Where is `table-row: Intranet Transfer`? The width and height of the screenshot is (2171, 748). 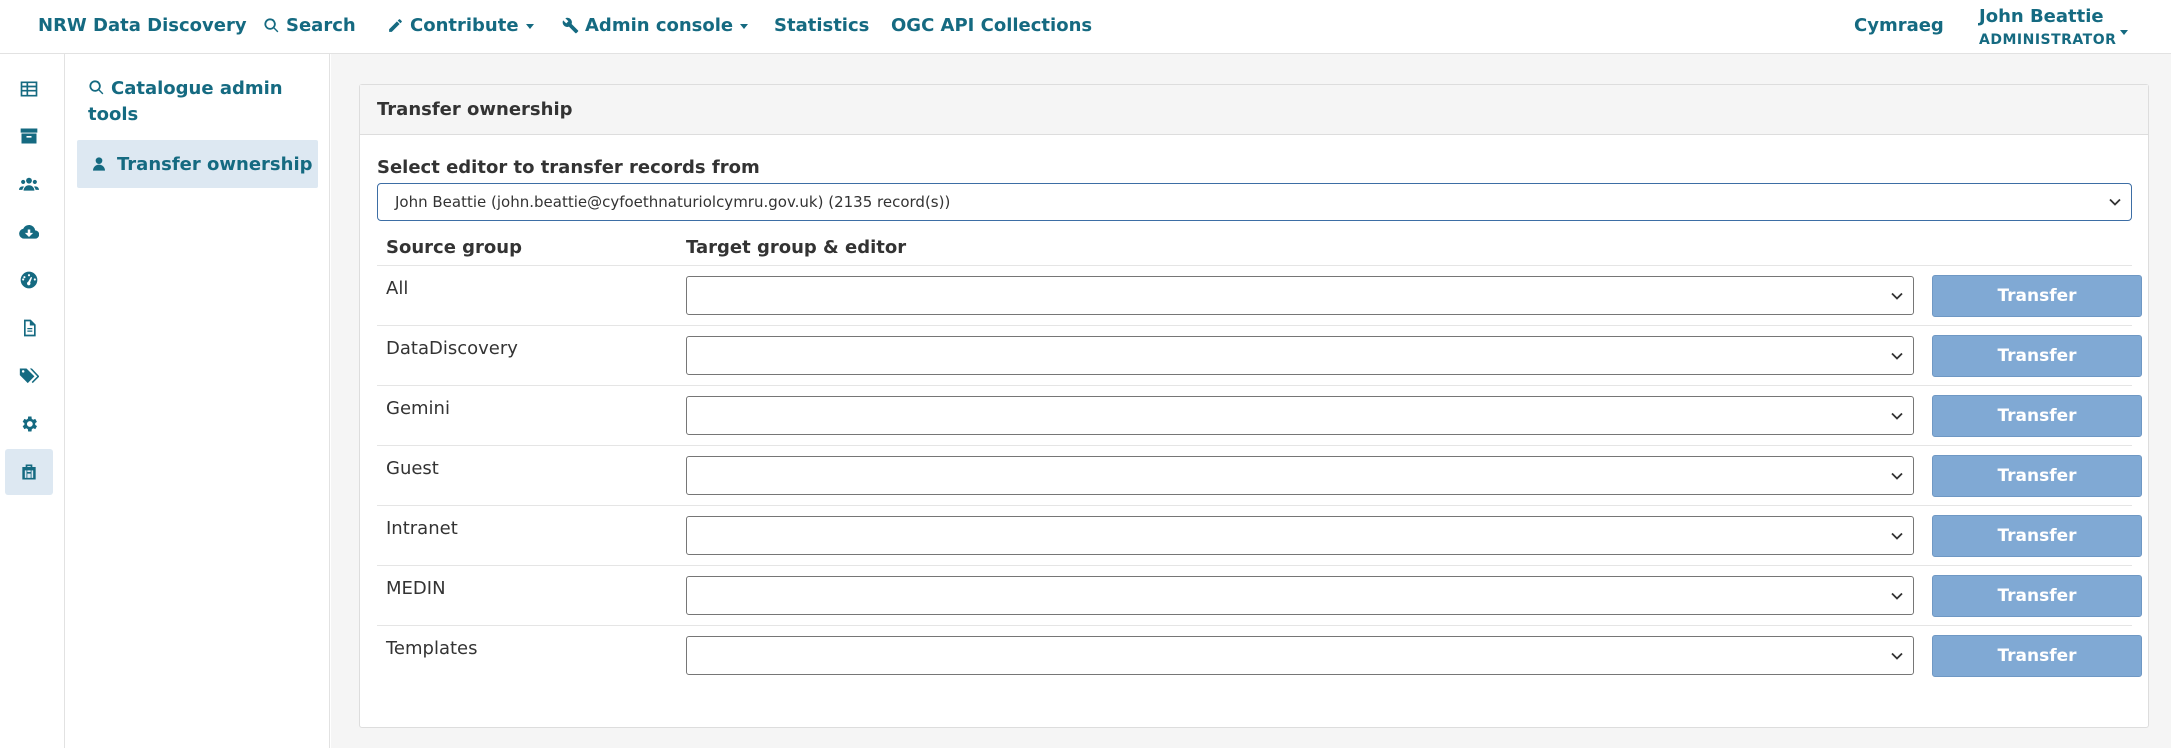 table-row: Intranet Transfer is located at coordinates (1259, 535).